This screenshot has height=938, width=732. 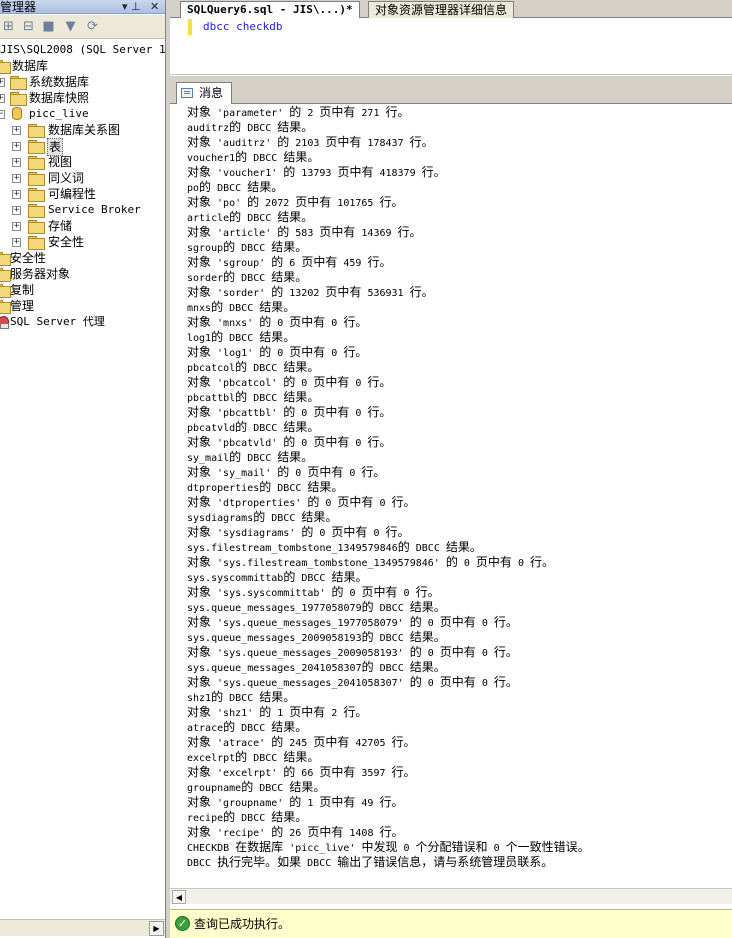 What do you see at coordinates (82, 210) in the screenshot?
I see `tree-node-service-broker: + Service Broker` at bounding box center [82, 210].